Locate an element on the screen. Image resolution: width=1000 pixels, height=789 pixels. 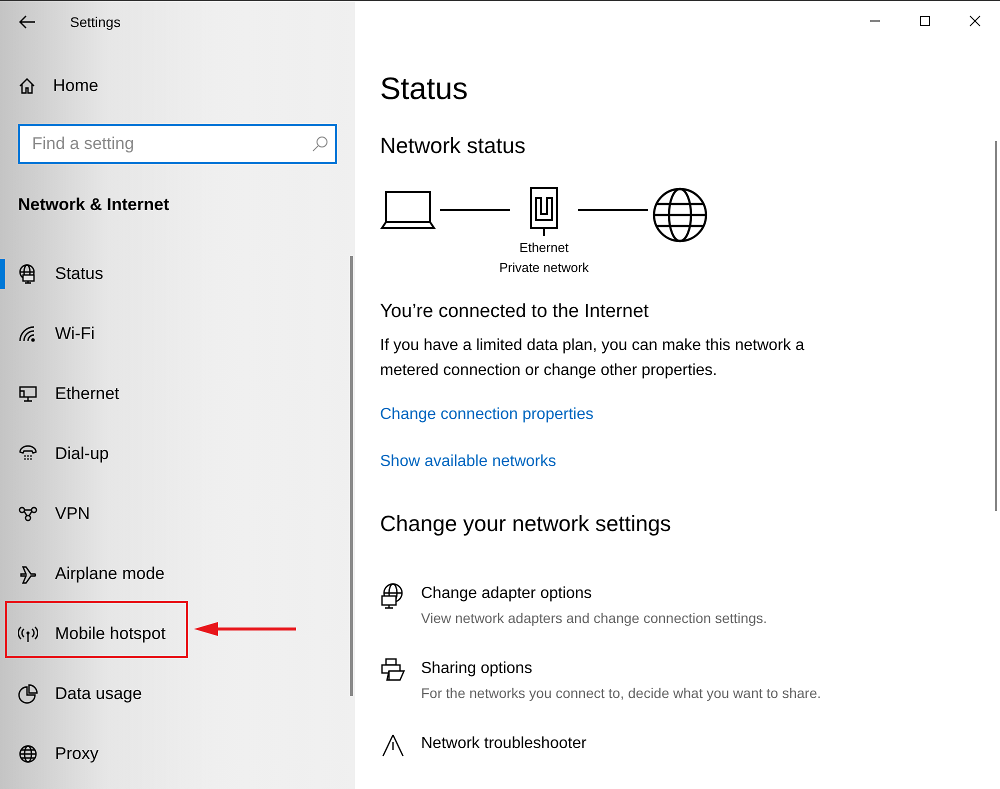
wifi-icon is located at coordinates (28, 334).